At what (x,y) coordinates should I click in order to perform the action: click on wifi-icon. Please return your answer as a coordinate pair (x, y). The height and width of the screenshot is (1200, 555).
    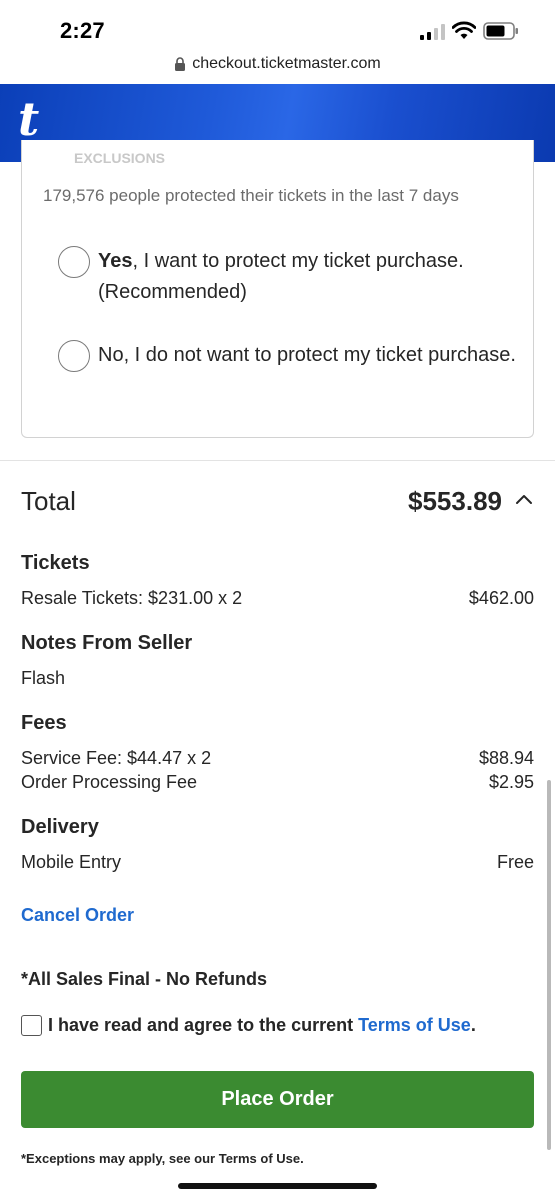
    Looking at the image, I should click on (464, 30).